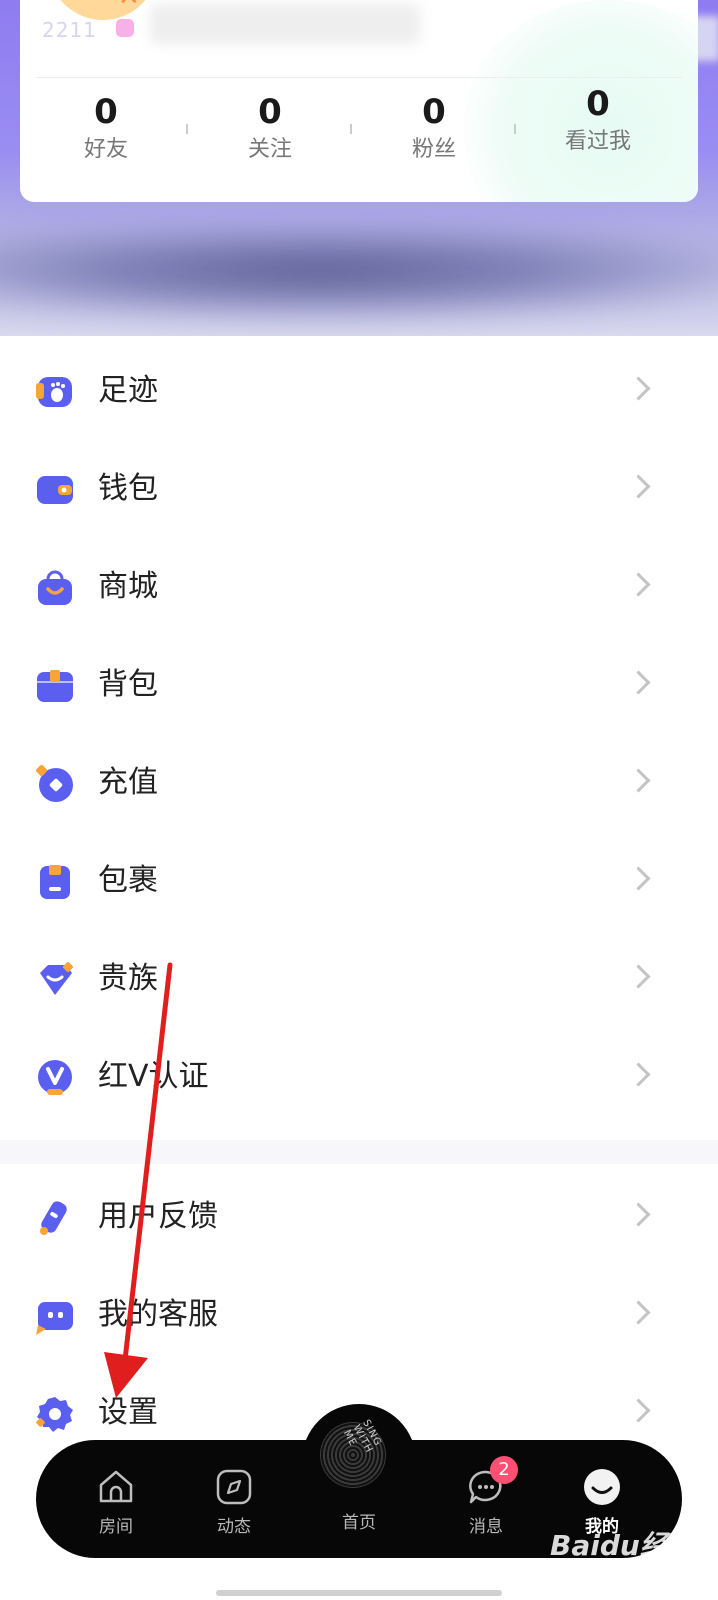  What do you see at coordinates (285, 24) in the screenshot?
I see `blurred-username` at bounding box center [285, 24].